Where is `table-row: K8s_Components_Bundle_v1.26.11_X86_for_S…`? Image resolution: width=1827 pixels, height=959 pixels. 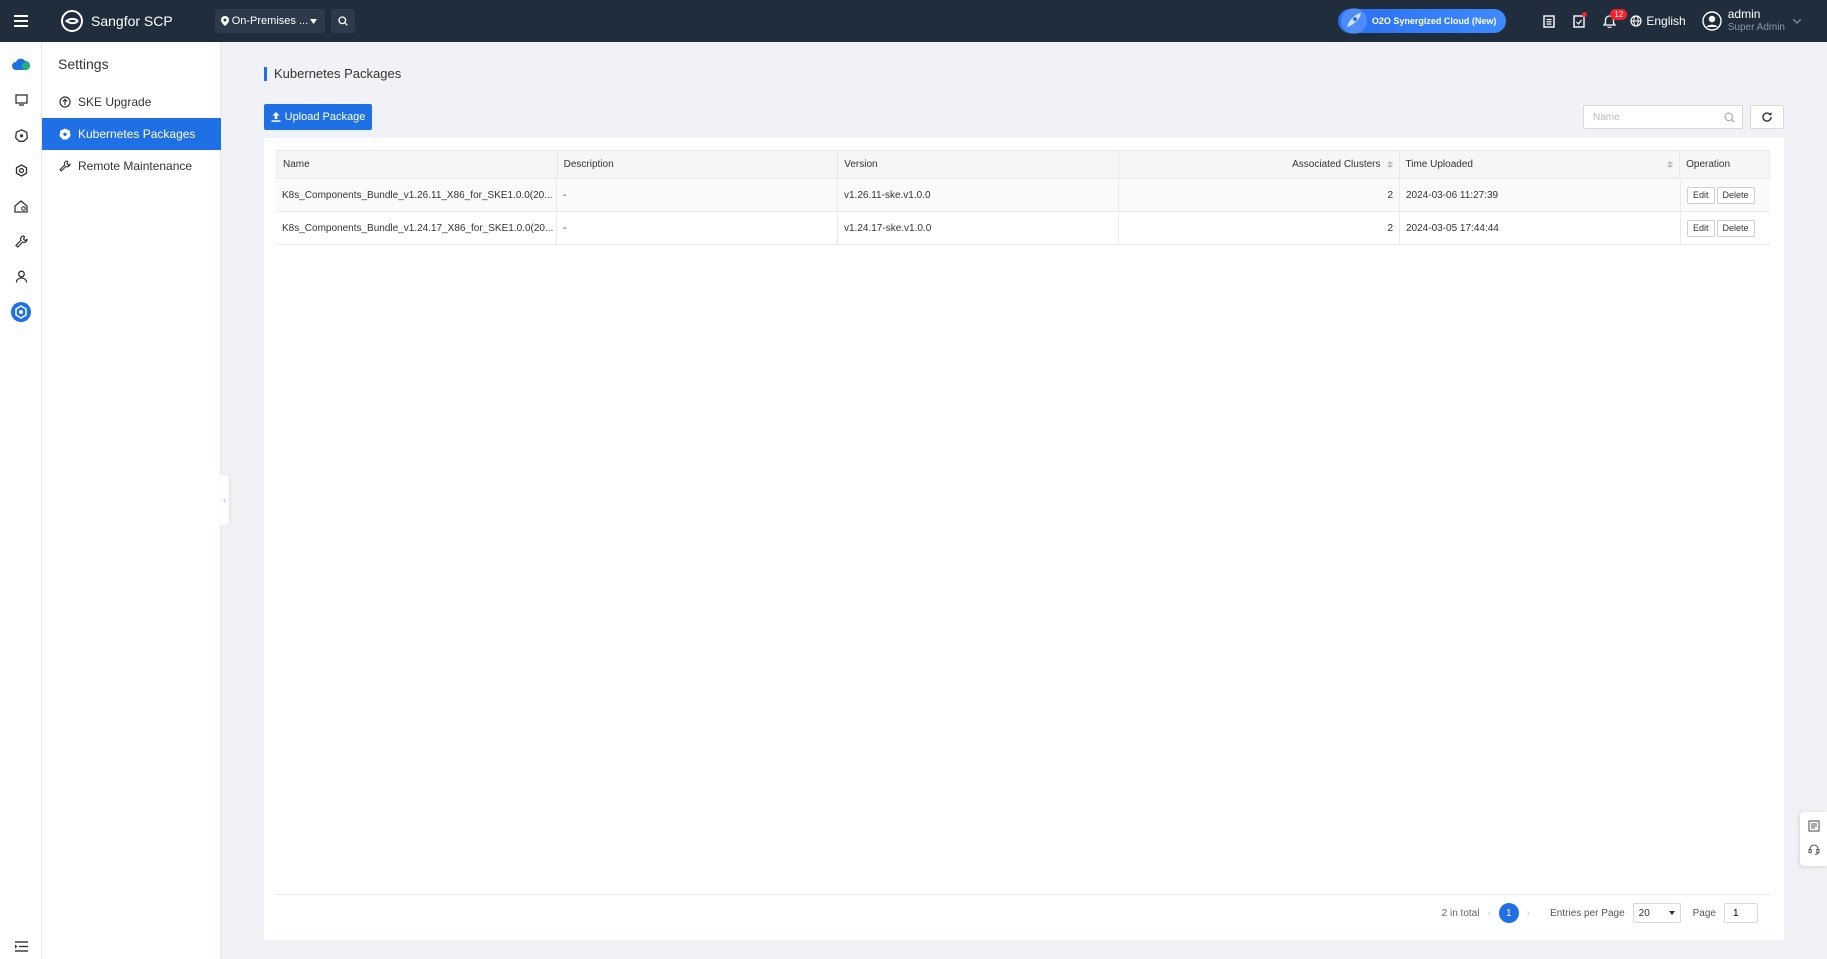
table-row: K8s_Components_Bundle_v1.26.11_X86_for_S… is located at coordinates (1023, 195).